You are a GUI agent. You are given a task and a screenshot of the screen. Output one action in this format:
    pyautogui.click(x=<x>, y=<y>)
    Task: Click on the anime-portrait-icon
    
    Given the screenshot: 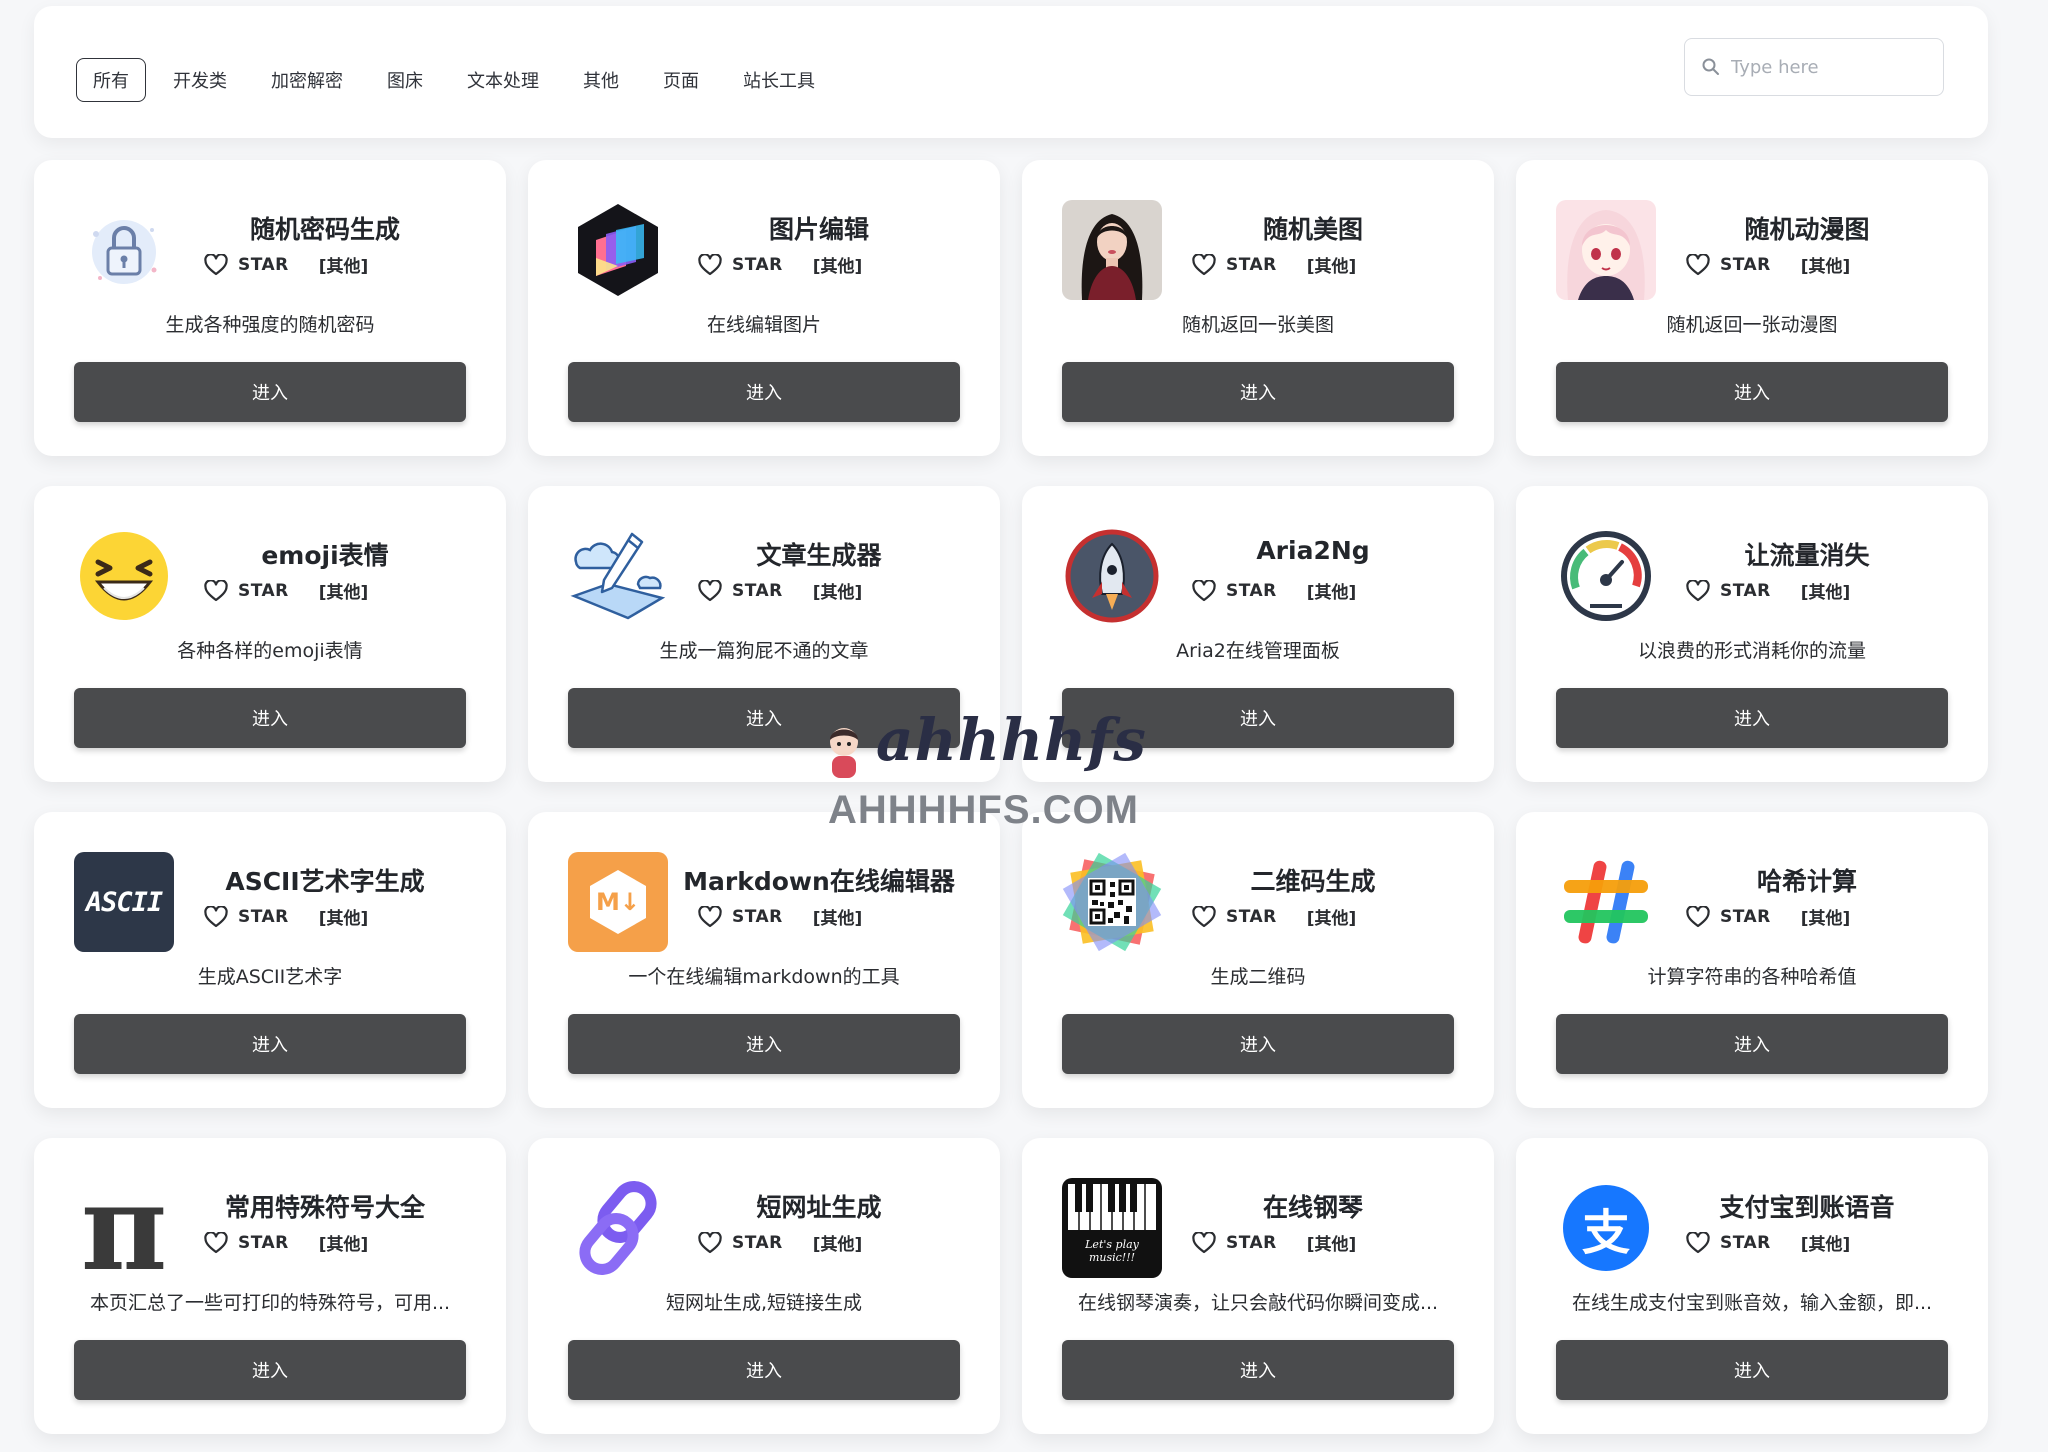 What is the action you would take?
    pyautogui.click(x=1606, y=250)
    